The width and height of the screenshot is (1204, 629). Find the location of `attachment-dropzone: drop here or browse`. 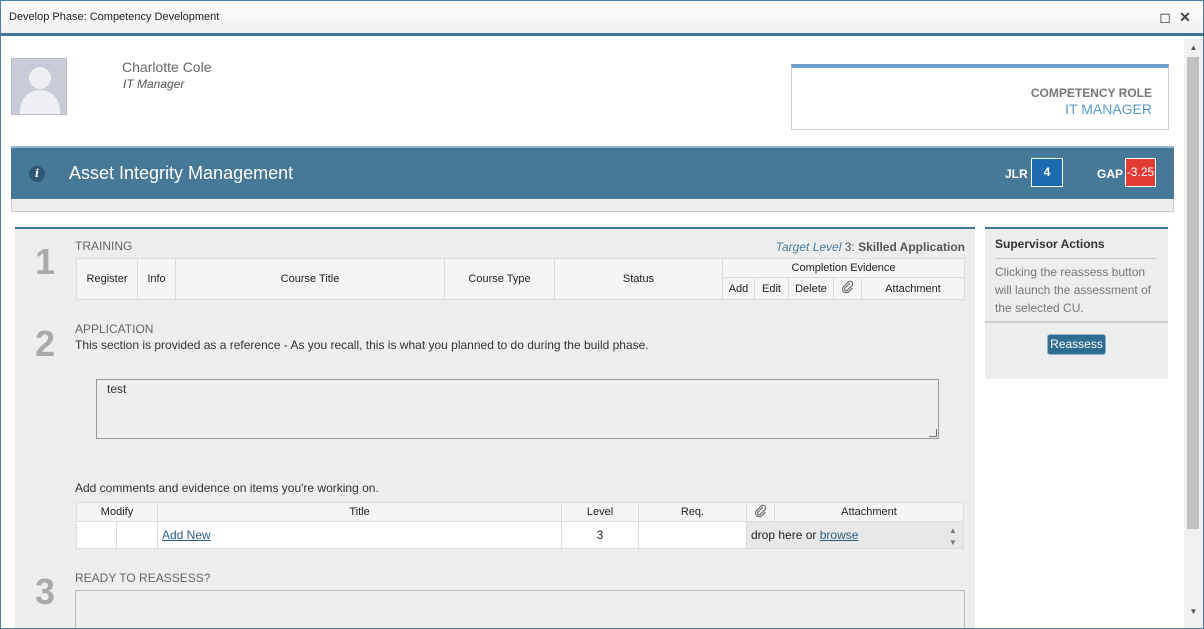

attachment-dropzone: drop here or browse is located at coordinates (855, 535).